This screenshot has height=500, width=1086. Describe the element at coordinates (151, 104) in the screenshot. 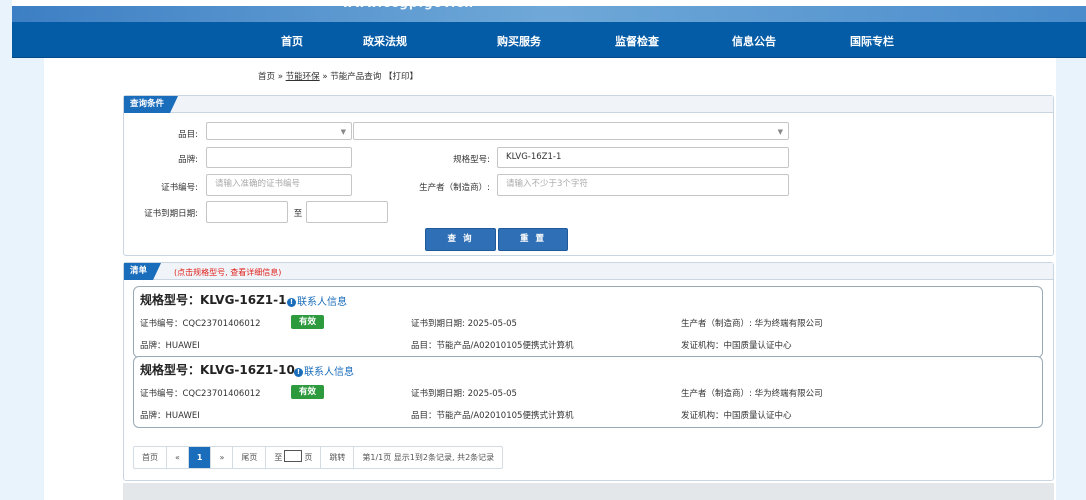

I see `query-panel-title: 查询条件` at that location.